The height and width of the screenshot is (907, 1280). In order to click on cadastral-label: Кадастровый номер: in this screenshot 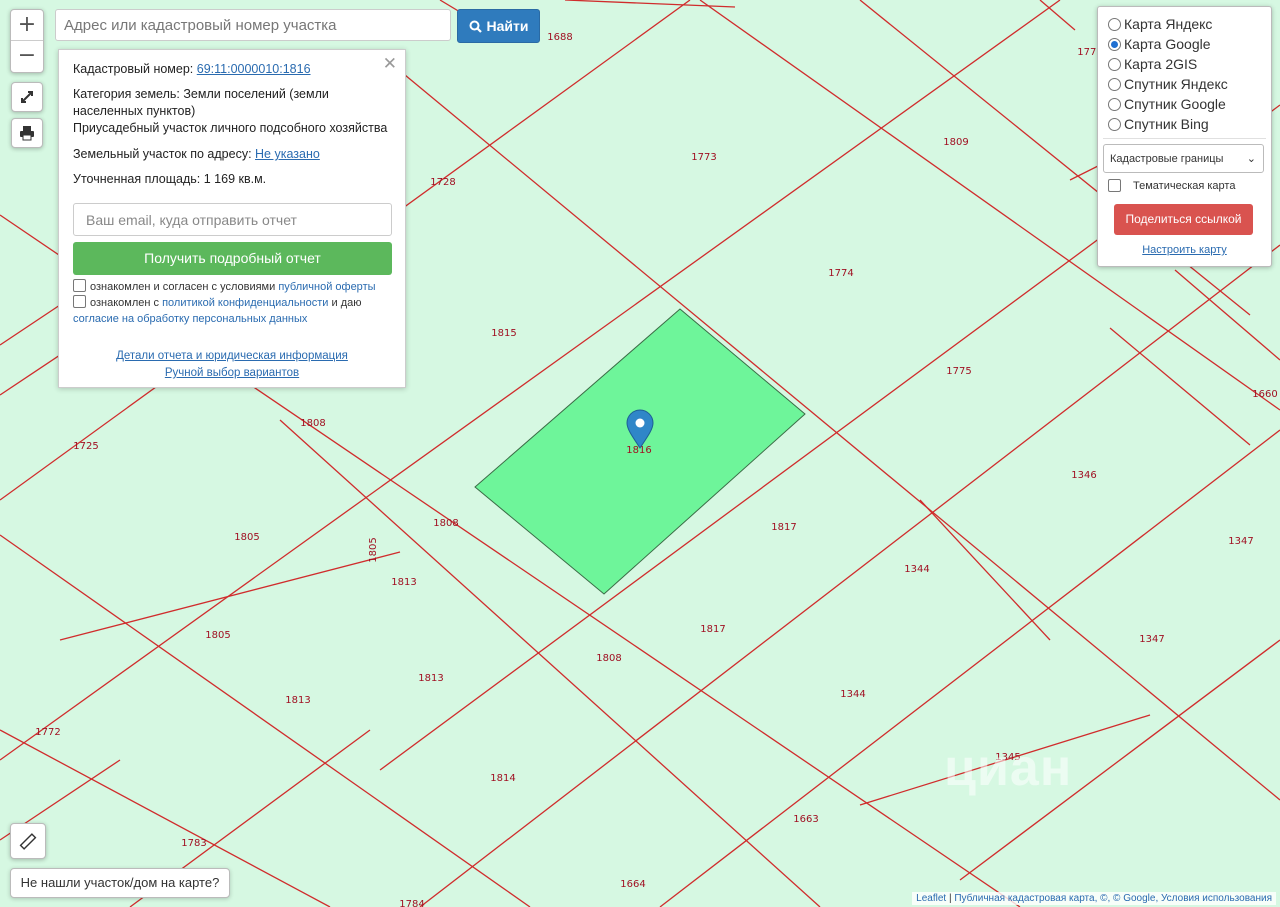, I will do `click(133, 69)`.